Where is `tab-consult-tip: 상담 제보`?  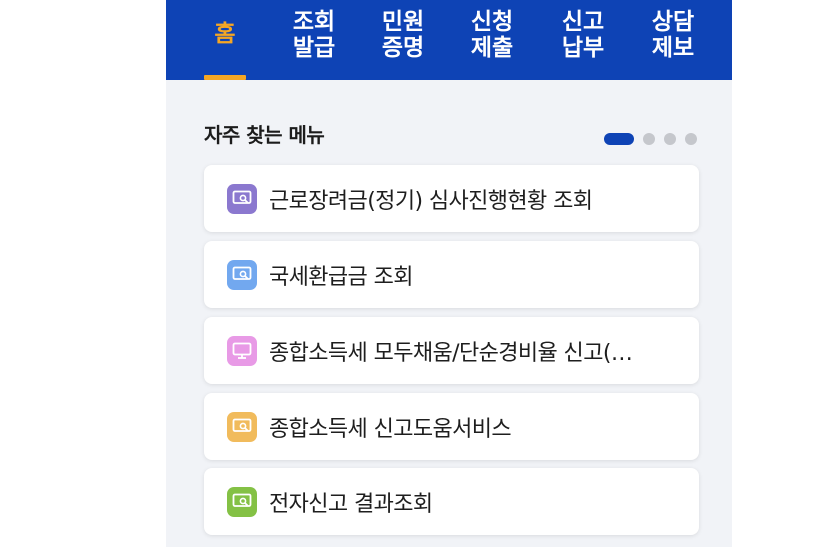 tab-consult-tip: 상담 제보 is located at coordinates (673, 40).